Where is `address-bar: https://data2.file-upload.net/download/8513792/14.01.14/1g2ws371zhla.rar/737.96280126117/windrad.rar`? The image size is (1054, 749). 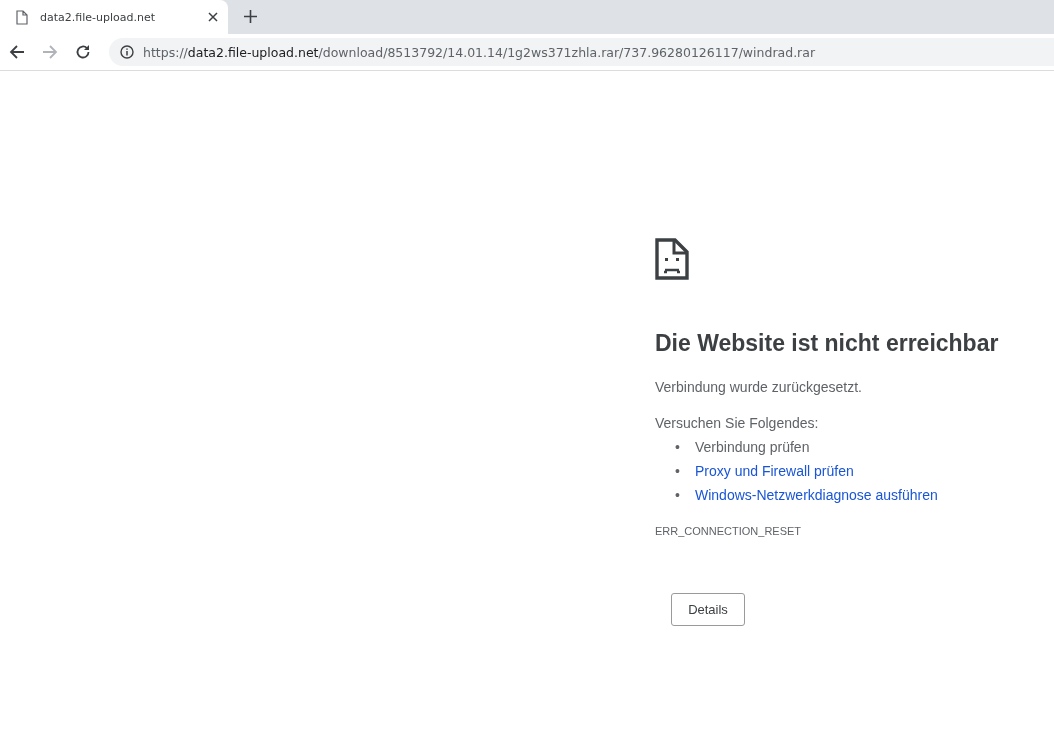
address-bar: https://data2.file-upload.net/download/8513792/14.01.14/1g2ws371zhla.rar/737.96280126117/windrad.rar is located at coordinates (581, 52).